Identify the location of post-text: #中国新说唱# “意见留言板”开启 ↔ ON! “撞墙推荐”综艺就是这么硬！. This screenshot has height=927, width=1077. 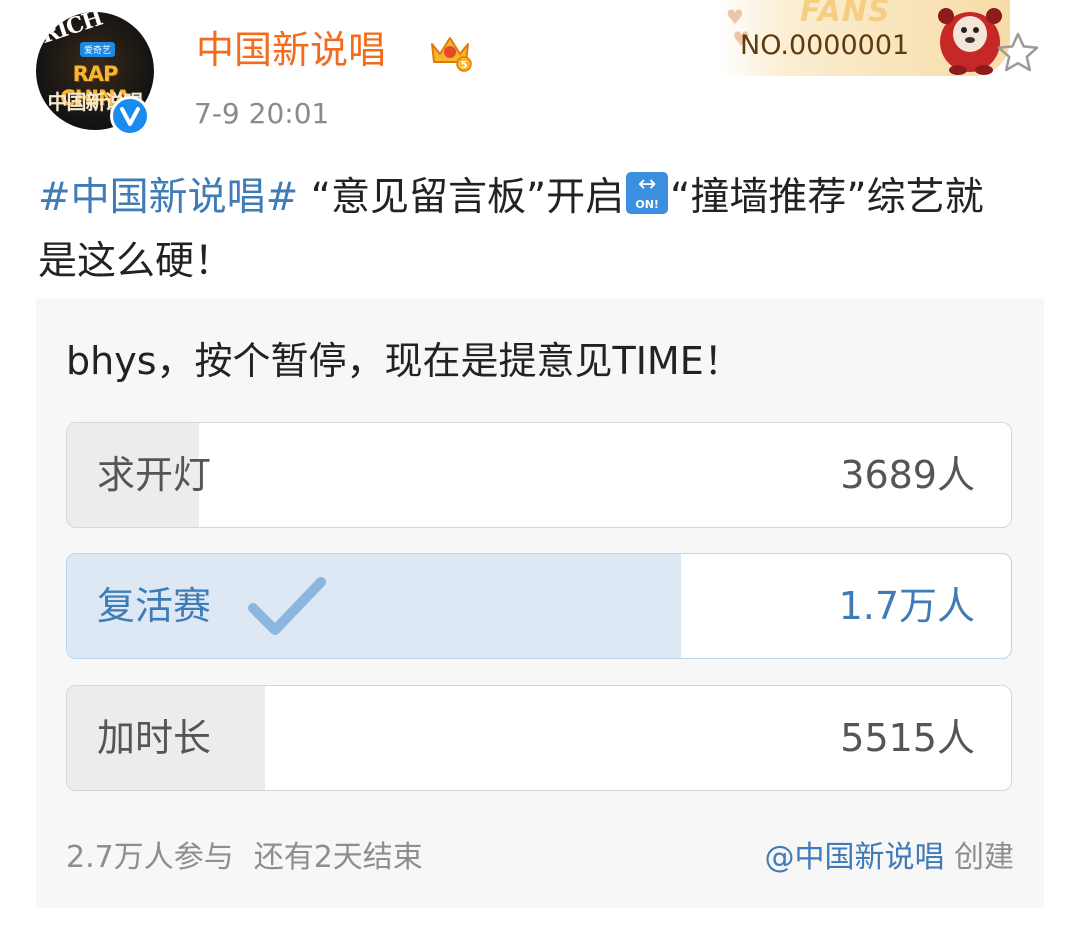
(528, 230).